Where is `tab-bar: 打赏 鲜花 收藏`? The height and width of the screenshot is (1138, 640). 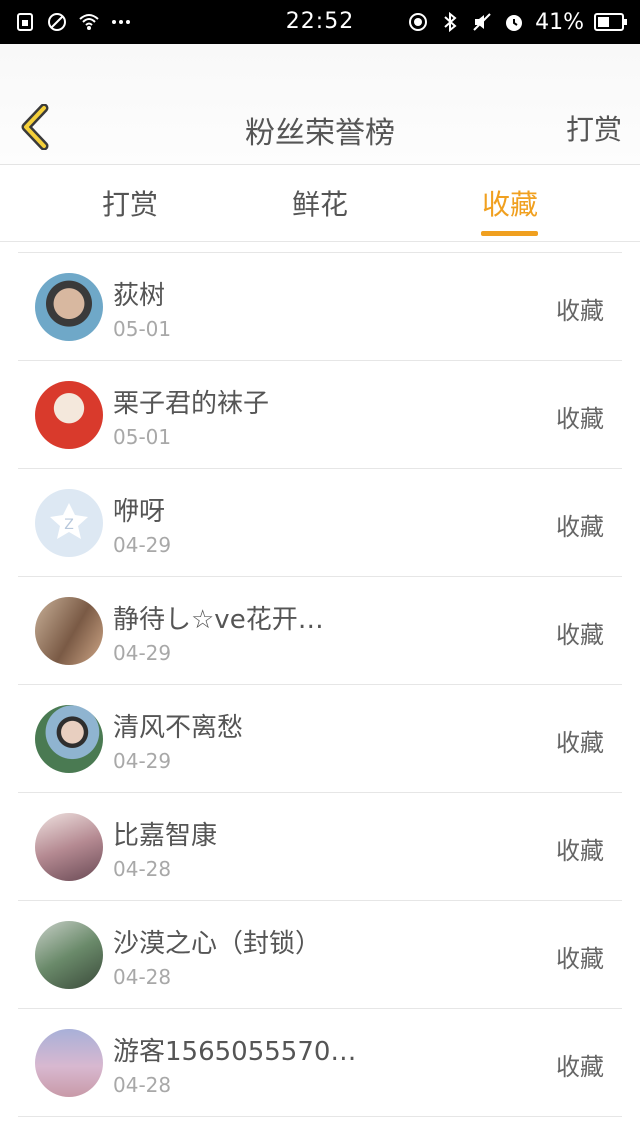
tab-bar: 打赏 鲜花 收藏 is located at coordinates (320, 203).